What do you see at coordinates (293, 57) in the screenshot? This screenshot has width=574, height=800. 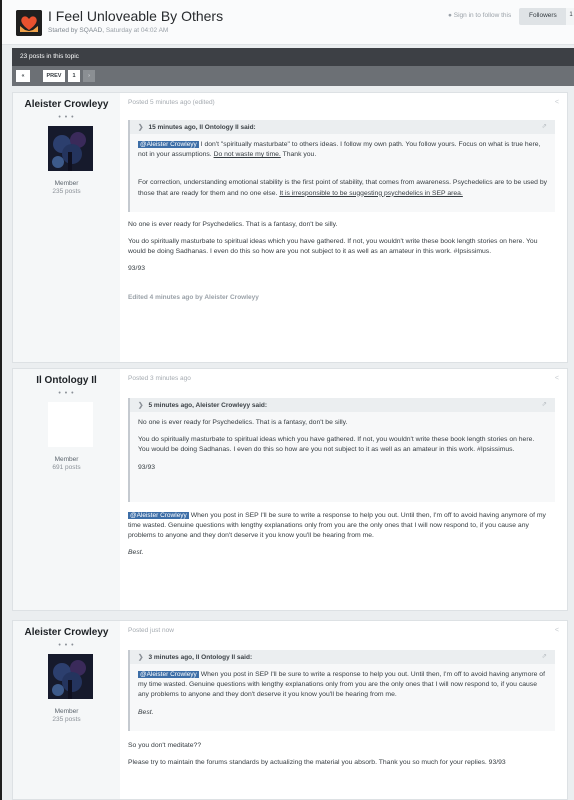 I see `post-count-bar: 23 posts in this topic` at bounding box center [293, 57].